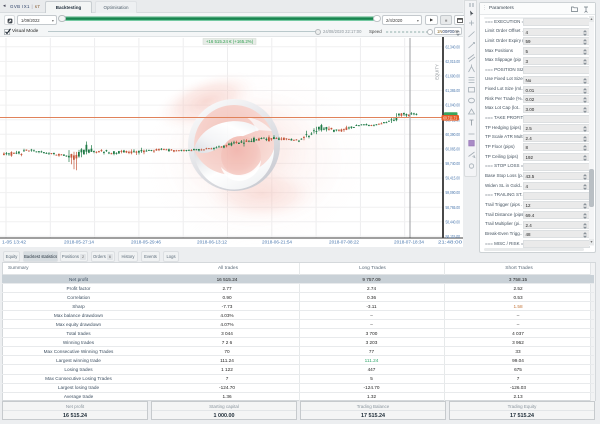  I want to click on svg-text: 2018-07-18:34, so click(409, 241).